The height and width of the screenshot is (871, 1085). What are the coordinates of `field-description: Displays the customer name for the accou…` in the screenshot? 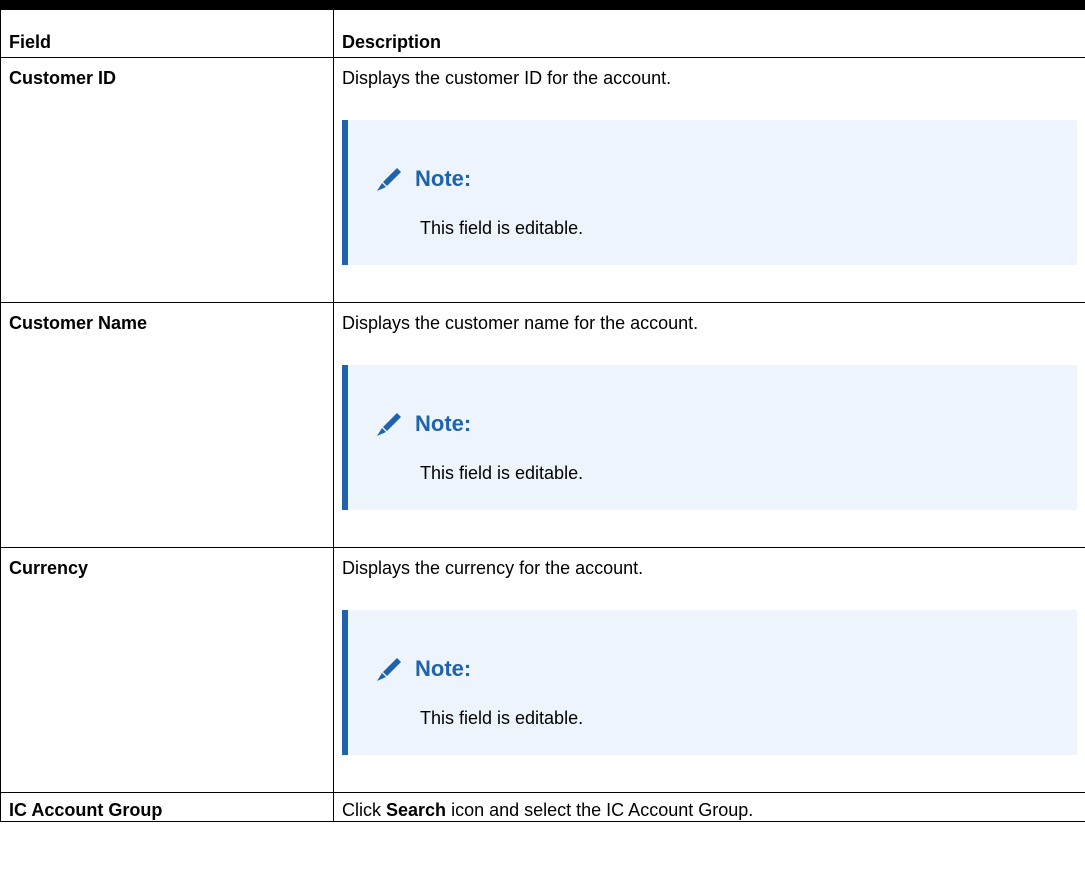 It's located at (520, 322).